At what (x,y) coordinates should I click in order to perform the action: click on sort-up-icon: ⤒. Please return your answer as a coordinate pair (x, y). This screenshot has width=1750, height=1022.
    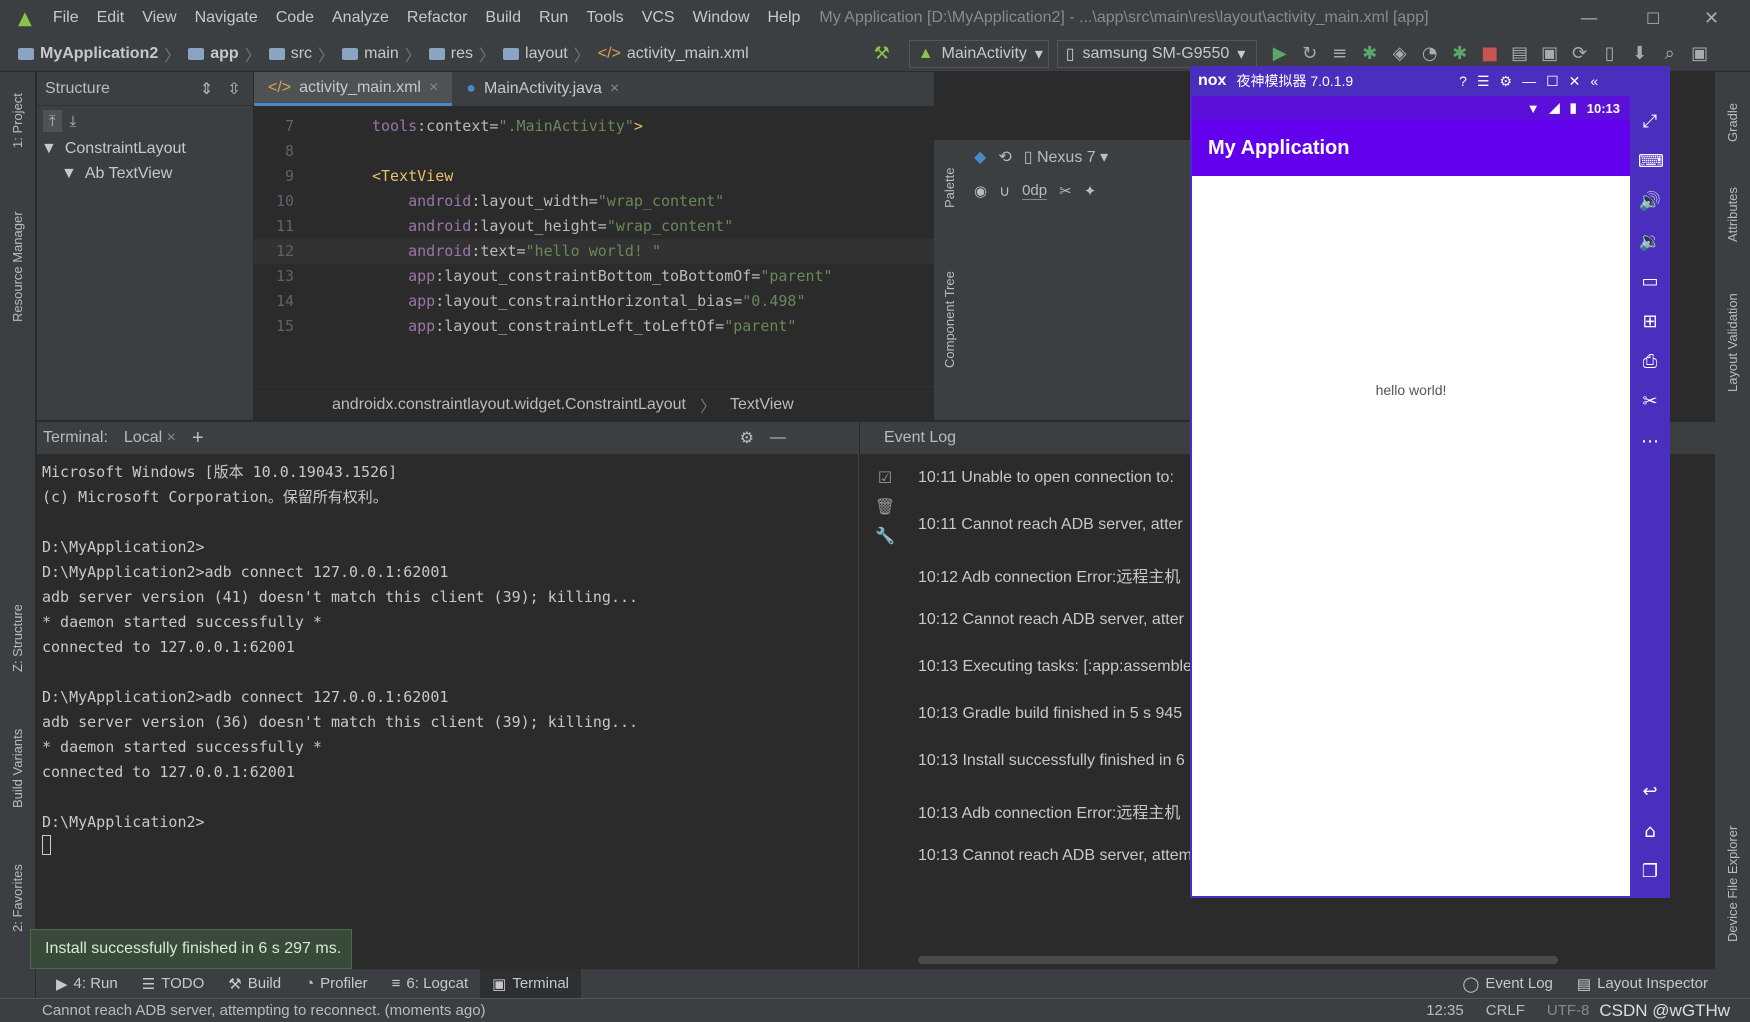
    Looking at the image, I should click on (52, 121).